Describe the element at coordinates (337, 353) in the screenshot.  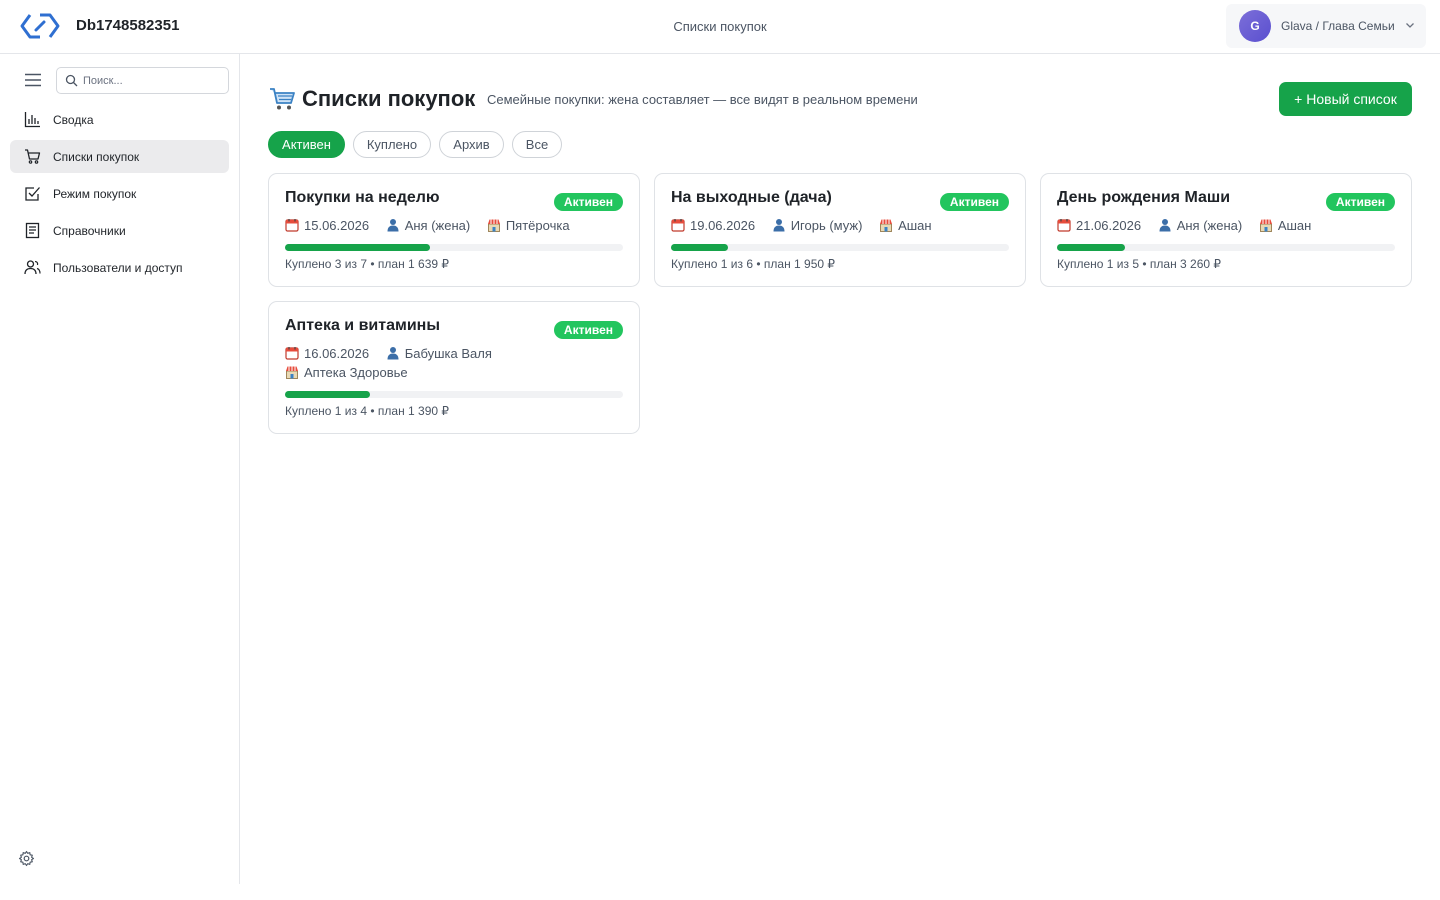
I see `list-date: 16.06.2026` at that location.